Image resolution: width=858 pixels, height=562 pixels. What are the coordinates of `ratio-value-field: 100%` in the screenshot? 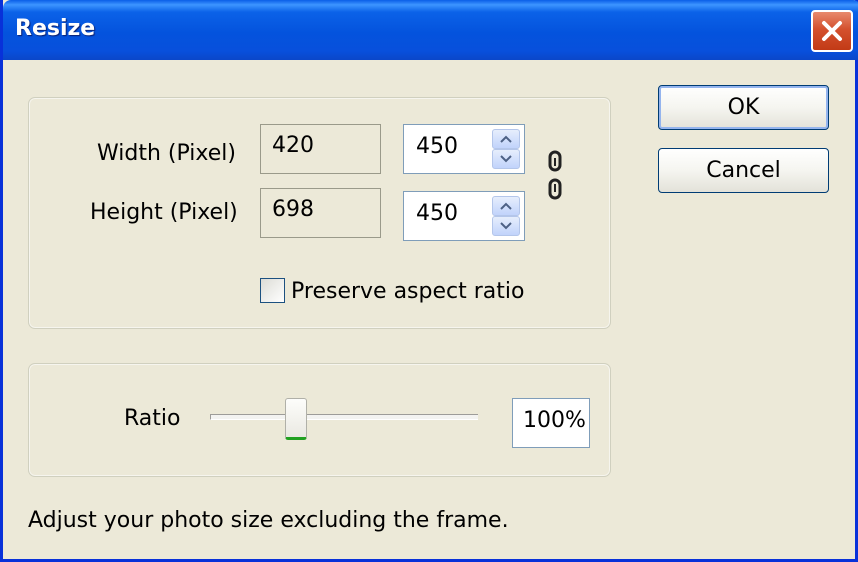 It's located at (551, 423).